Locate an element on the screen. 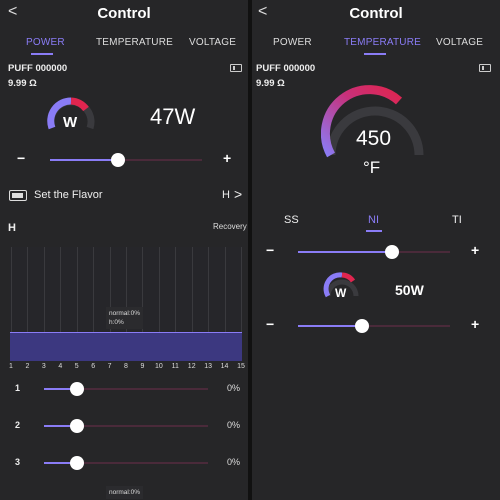 This screenshot has height=500, width=500. bottom-tooltip: normal:0% is located at coordinates (125, 492).